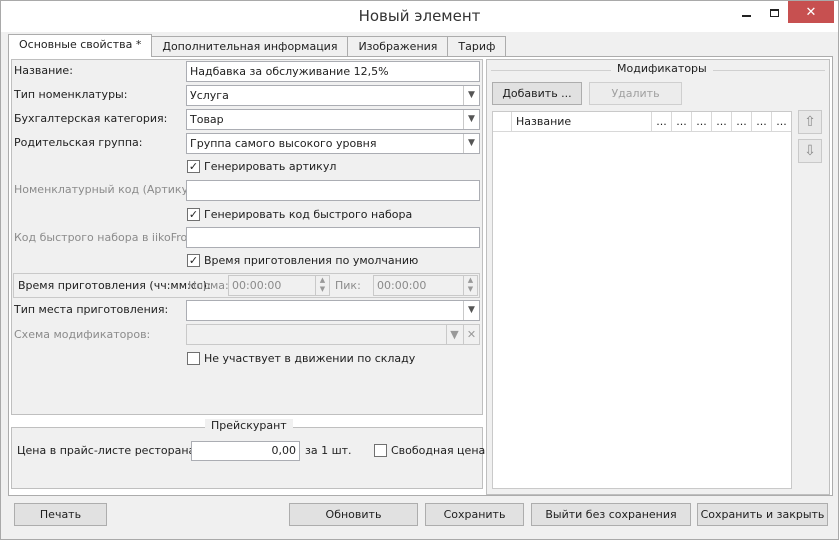 The width and height of the screenshot is (839, 540). I want to click on close-icon: ✕, so click(811, 12).